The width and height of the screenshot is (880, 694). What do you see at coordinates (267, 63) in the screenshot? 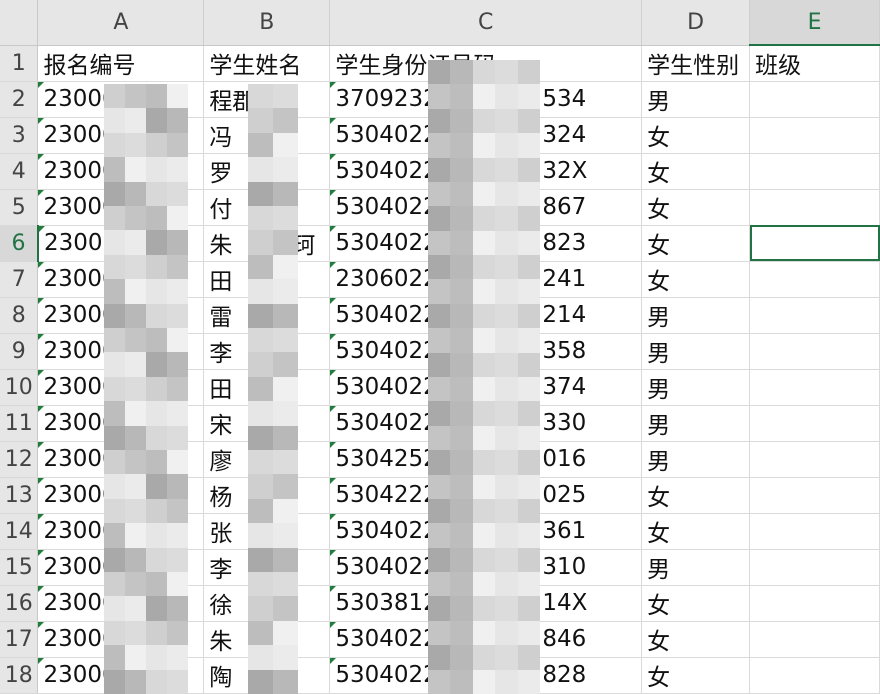
I see `cell-b1-student-name-header: 学生姓名` at bounding box center [267, 63].